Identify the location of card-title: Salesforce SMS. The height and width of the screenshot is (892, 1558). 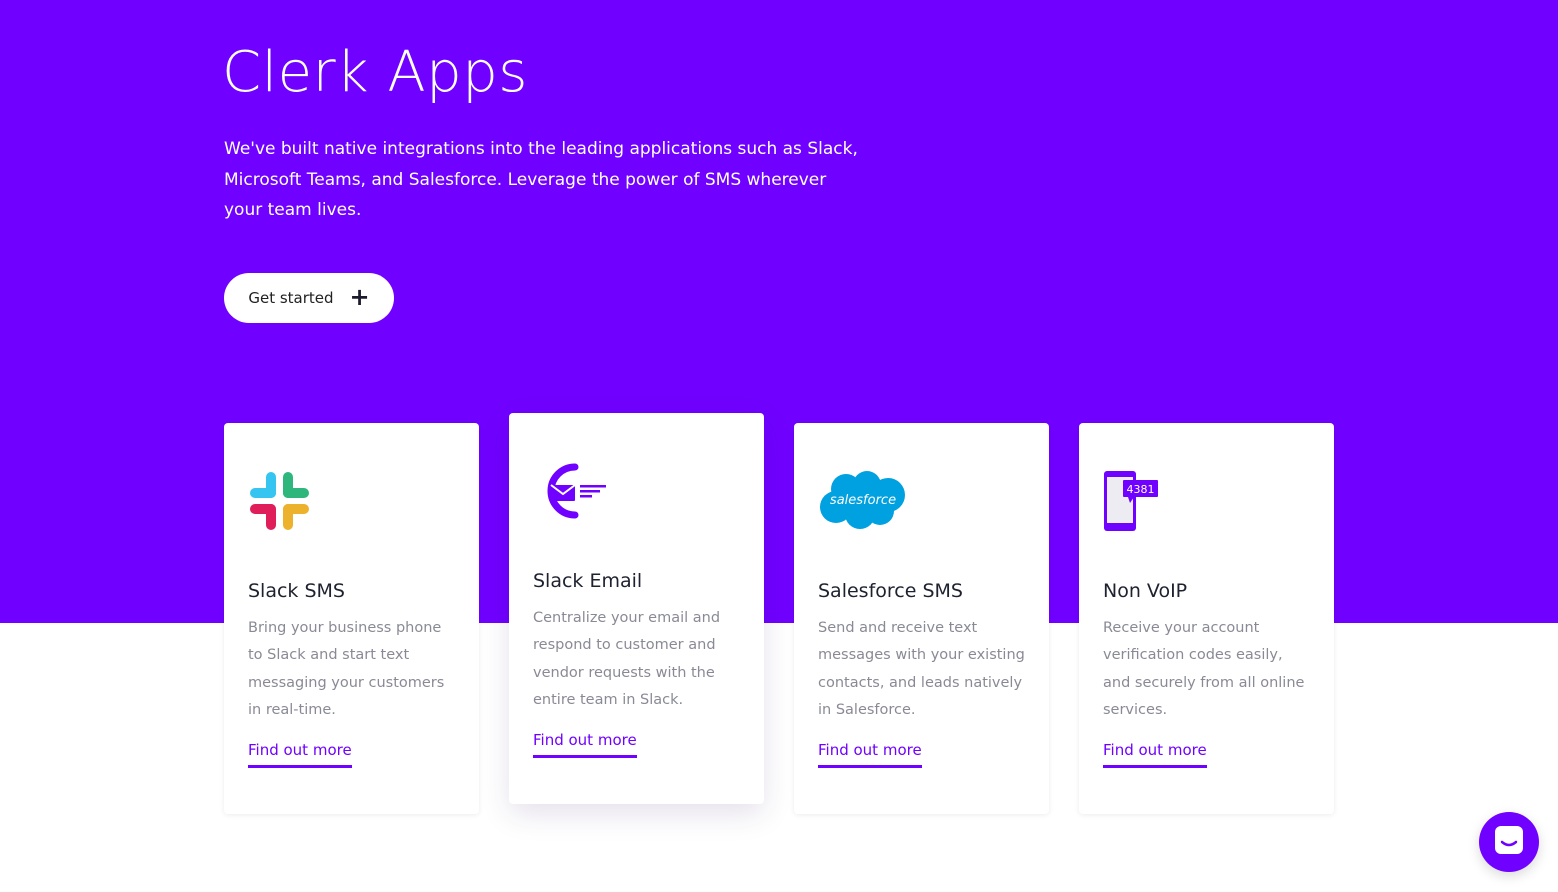
(890, 591).